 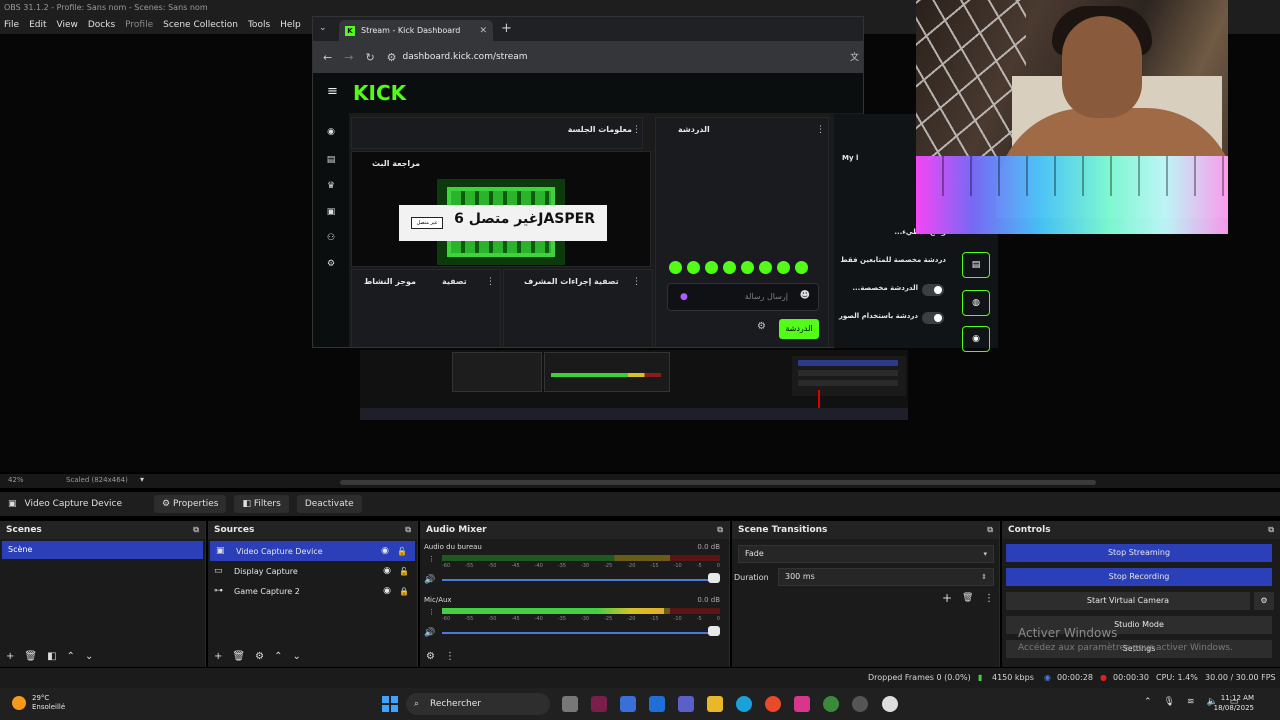 I want to click on menu-file: File, so click(x=11, y=25).